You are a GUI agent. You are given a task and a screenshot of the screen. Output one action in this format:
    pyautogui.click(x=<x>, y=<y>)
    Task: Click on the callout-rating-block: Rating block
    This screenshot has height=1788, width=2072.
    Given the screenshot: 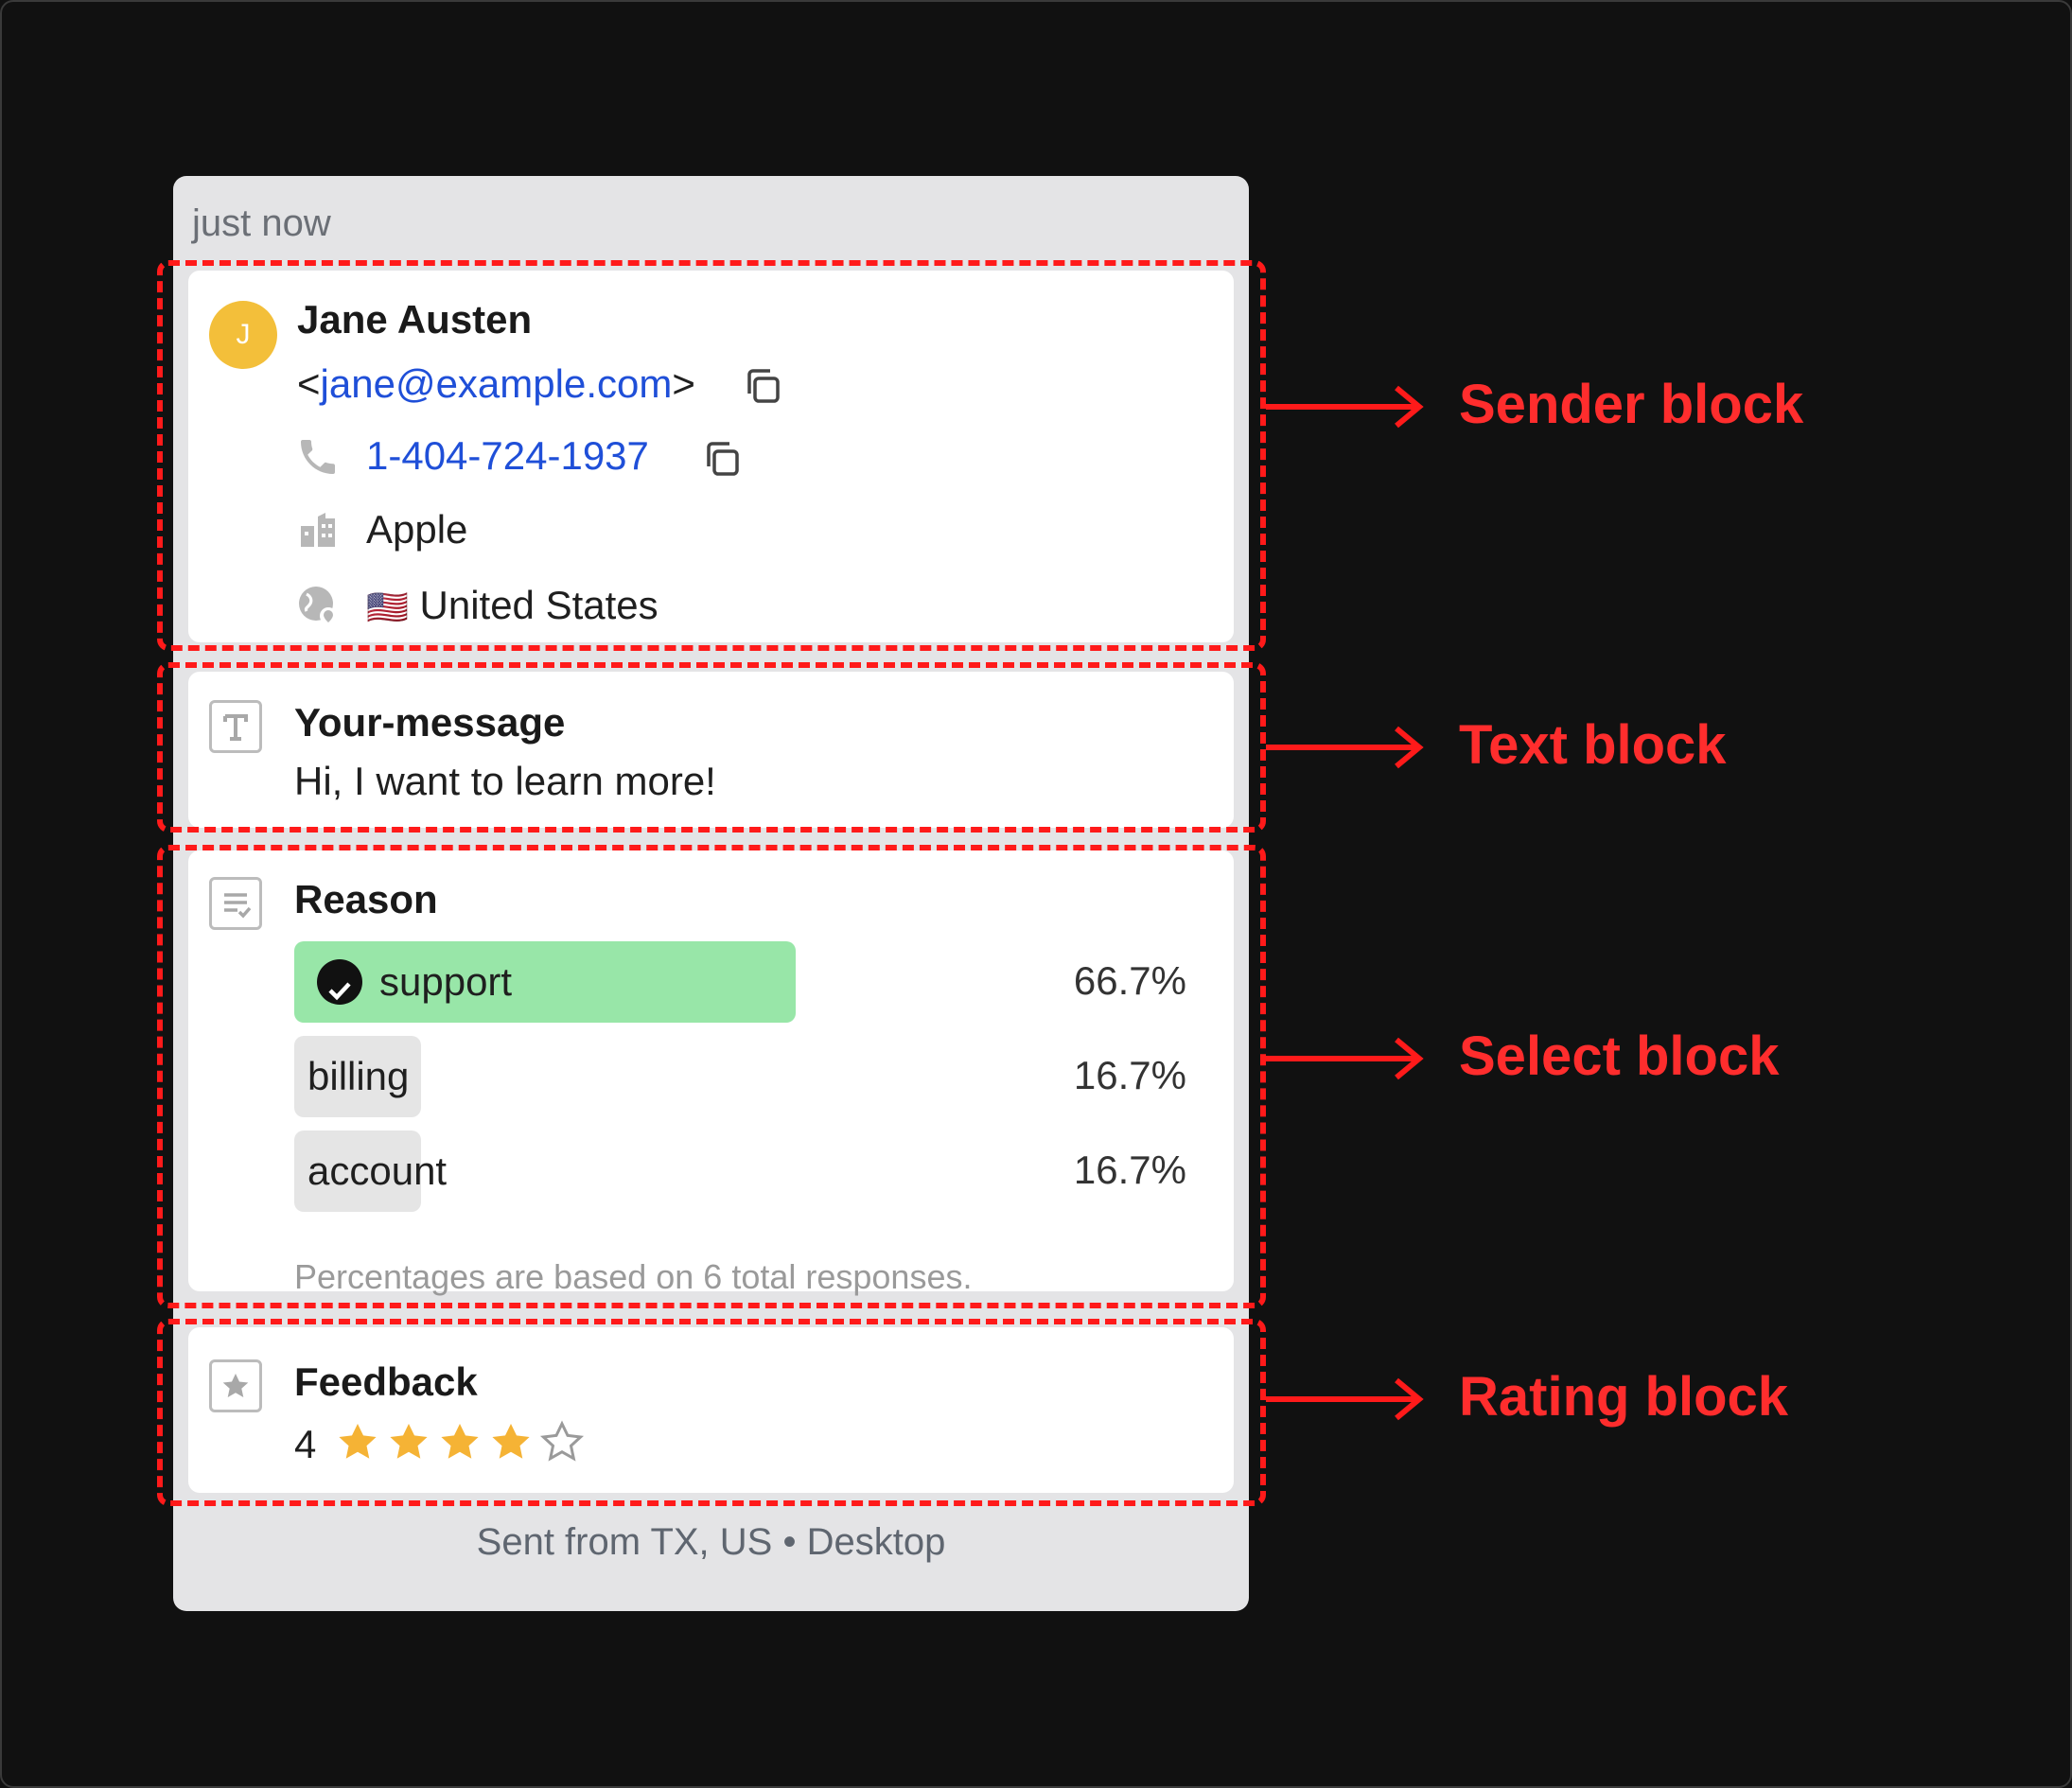 What is the action you would take?
    pyautogui.click(x=1624, y=1397)
    